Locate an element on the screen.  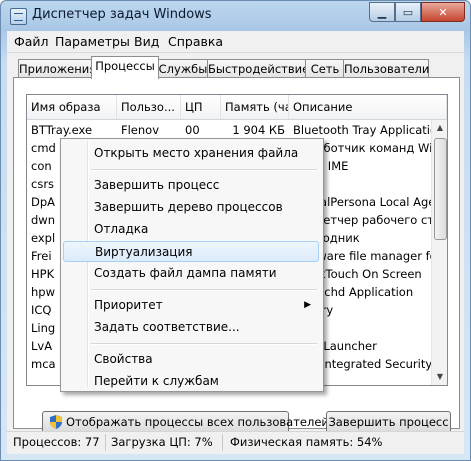
cell-description: Bluetooth Tray Application is located at coordinates (362, 130).